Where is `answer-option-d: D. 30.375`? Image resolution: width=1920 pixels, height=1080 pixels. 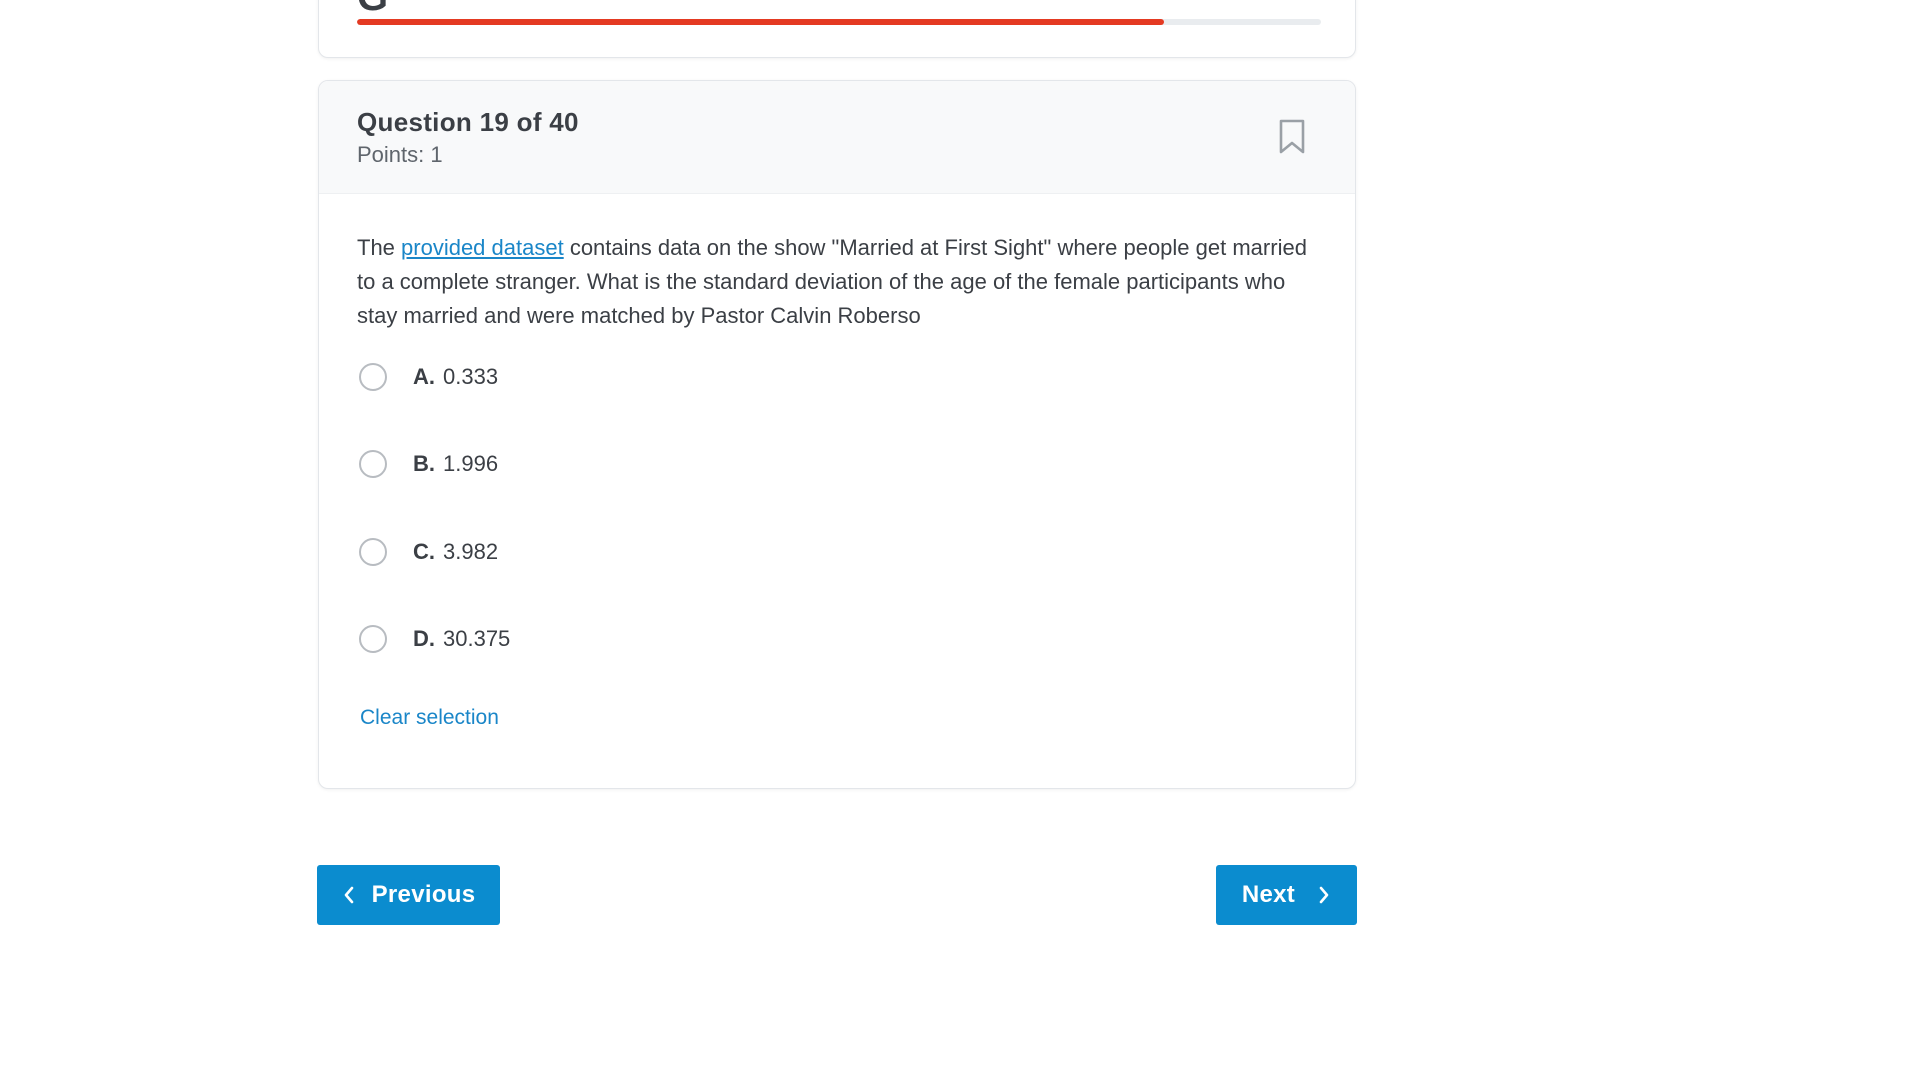 answer-option-d: D. 30.375 is located at coordinates (433, 639).